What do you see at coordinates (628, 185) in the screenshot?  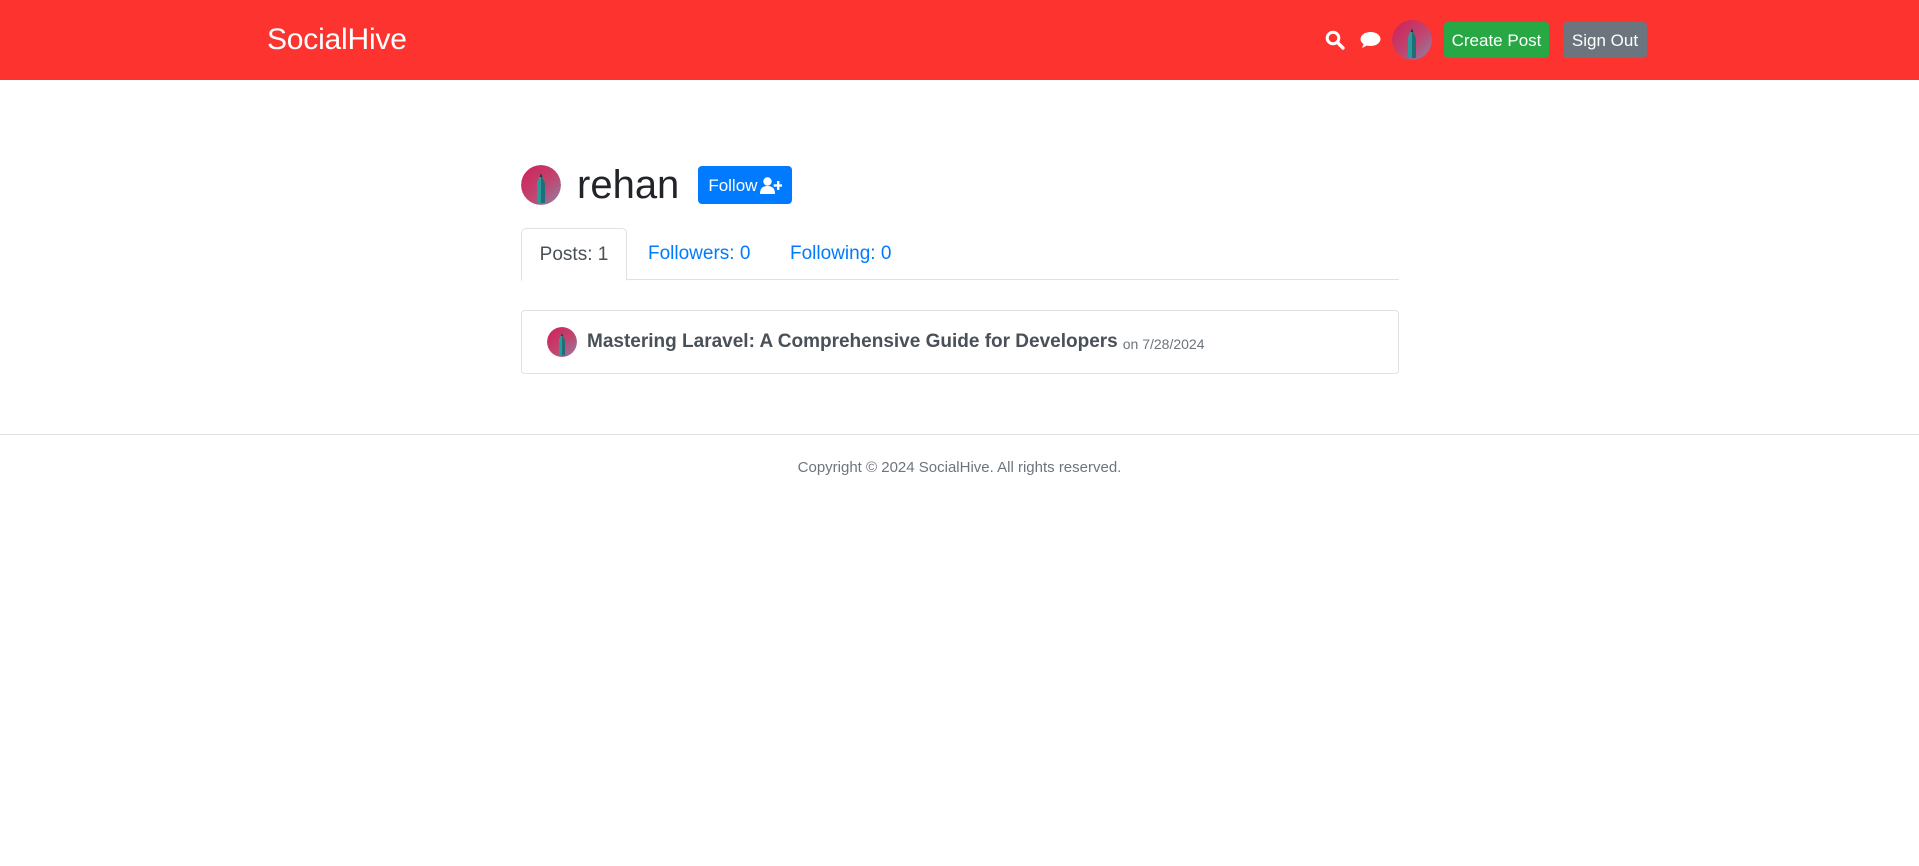 I see `profile-username: rehan` at bounding box center [628, 185].